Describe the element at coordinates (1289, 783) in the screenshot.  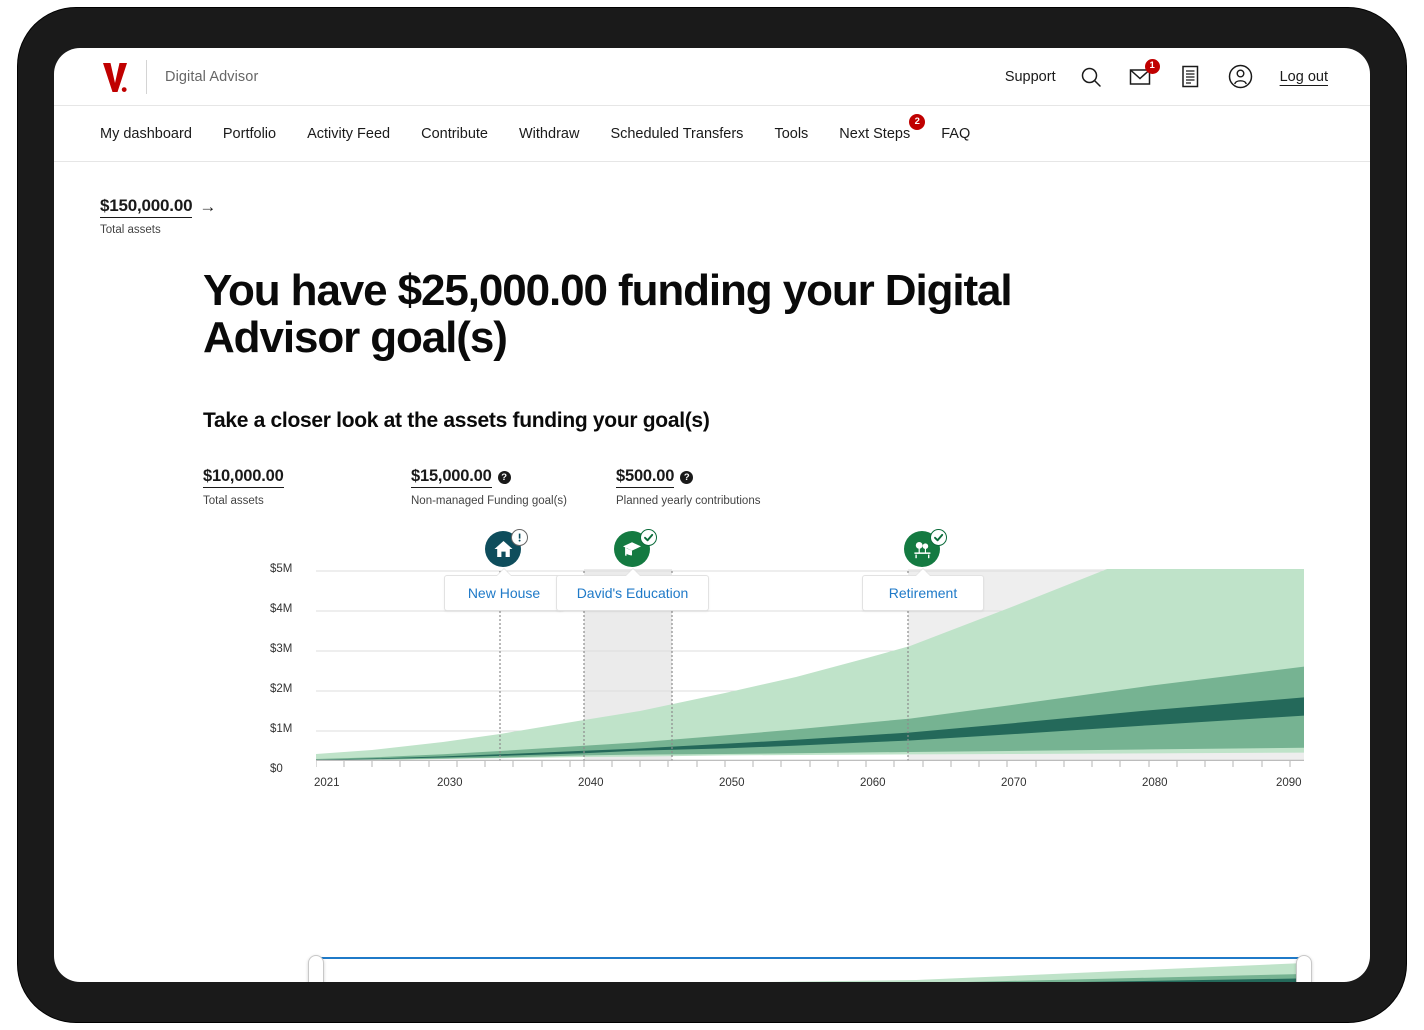
I see `x-axis-tick-2090: 2090` at that location.